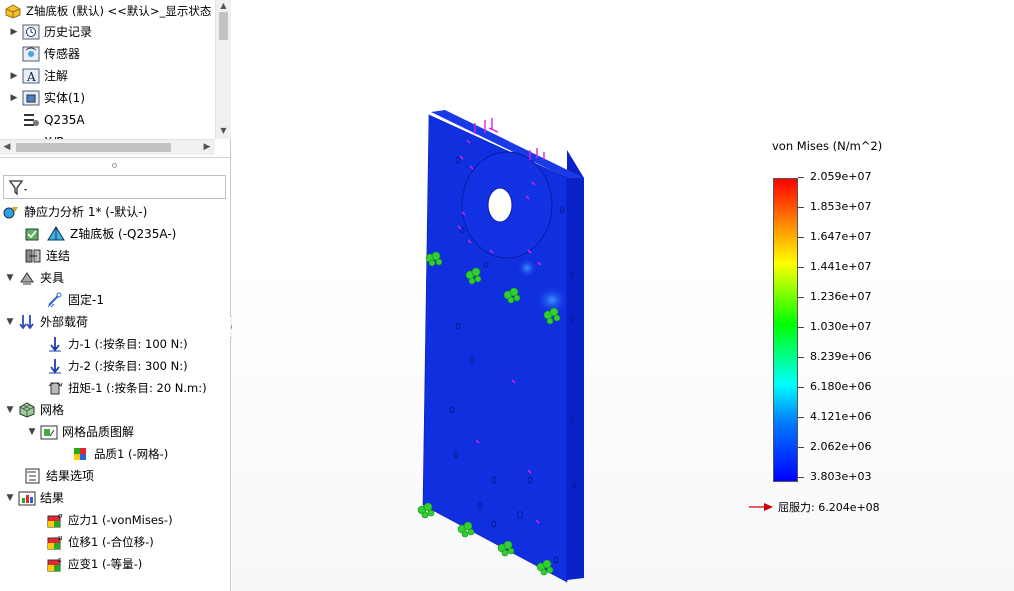 This screenshot has height=591, width=1014. Describe the element at coordinates (500, 205) in the screenshot. I see `center-hole` at that location.